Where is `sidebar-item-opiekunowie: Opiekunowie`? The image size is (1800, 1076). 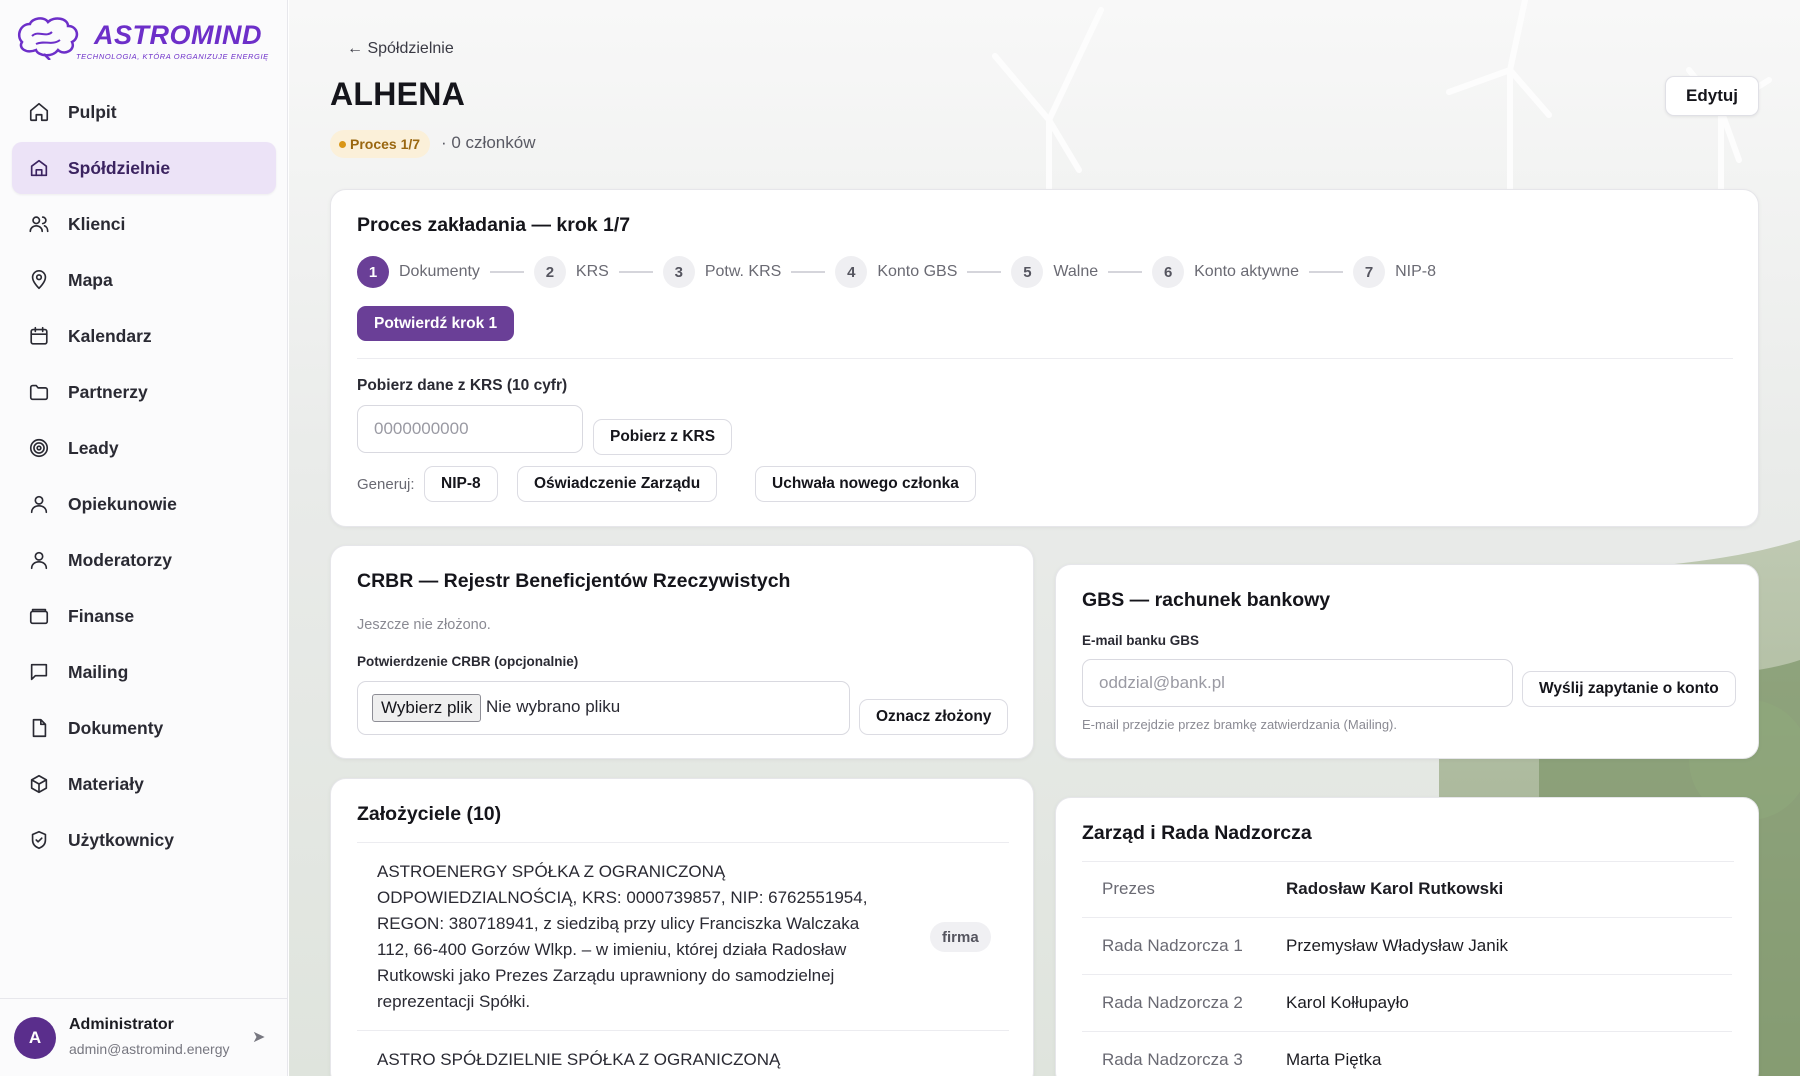 sidebar-item-opiekunowie: Opiekunowie is located at coordinates (144, 504).